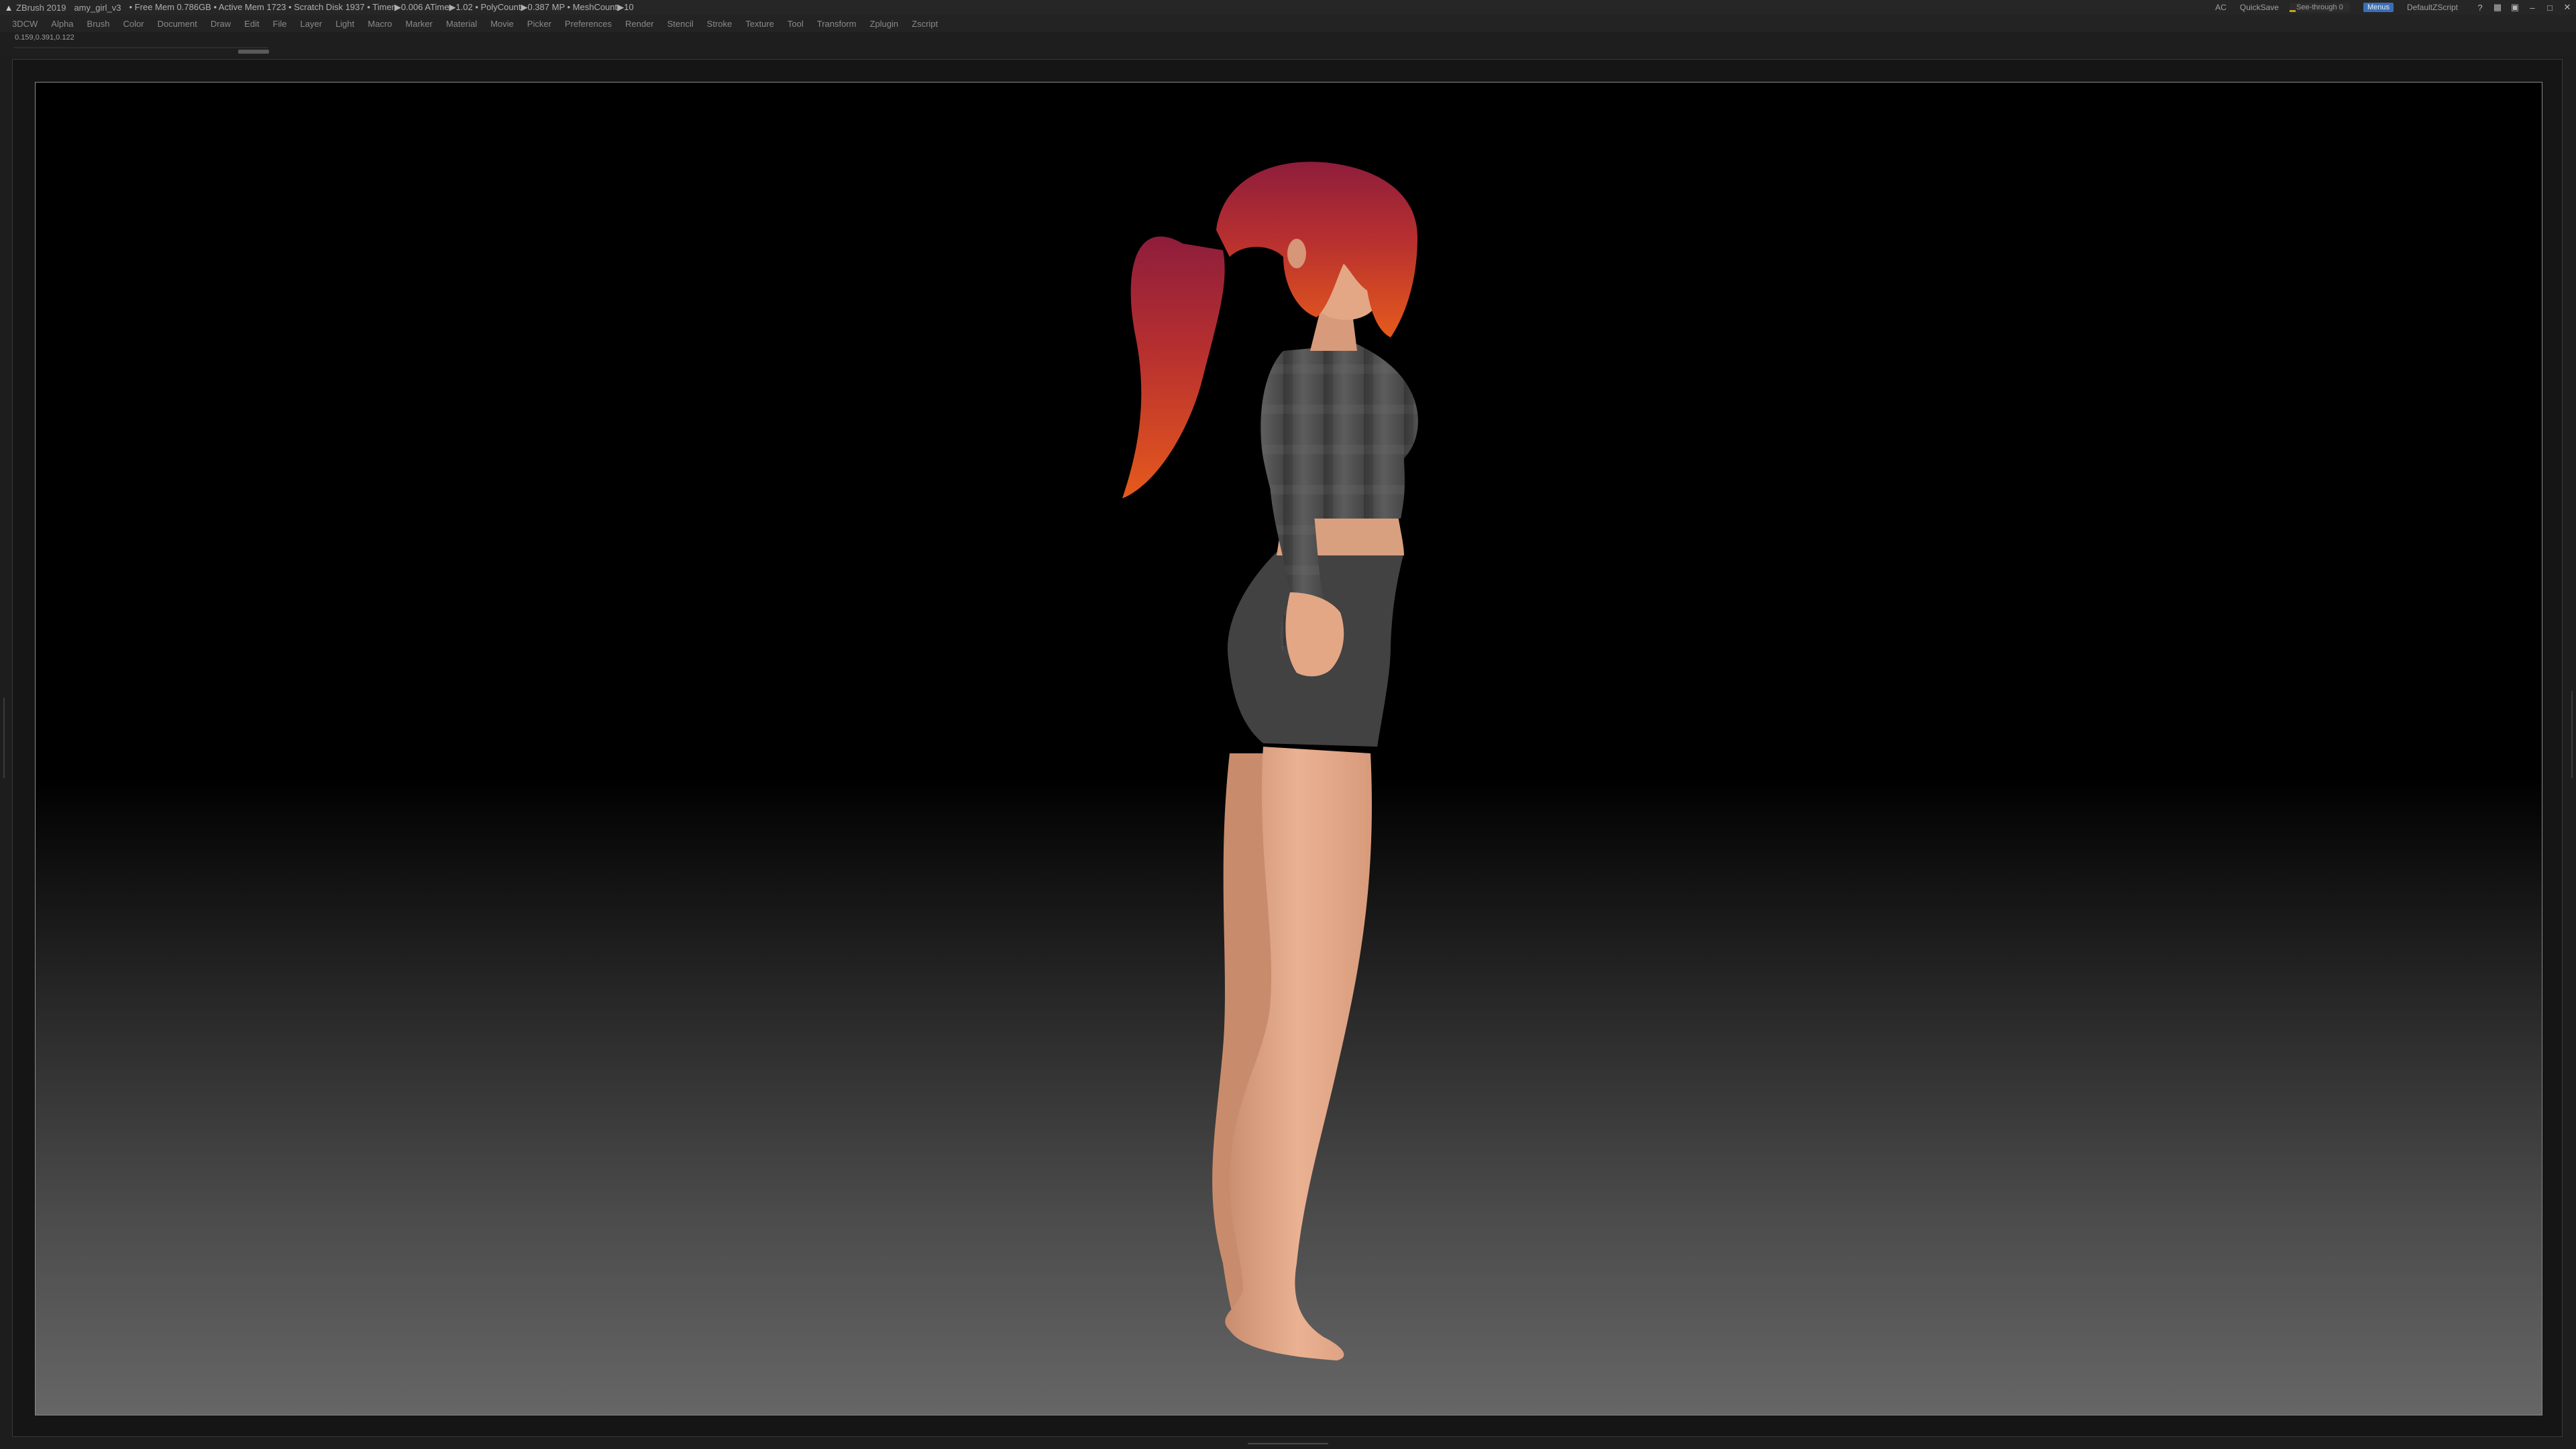 This screenshot has height=1449, width=2576. I want to click on menu-item-marker: Marker, so click(418, 24).